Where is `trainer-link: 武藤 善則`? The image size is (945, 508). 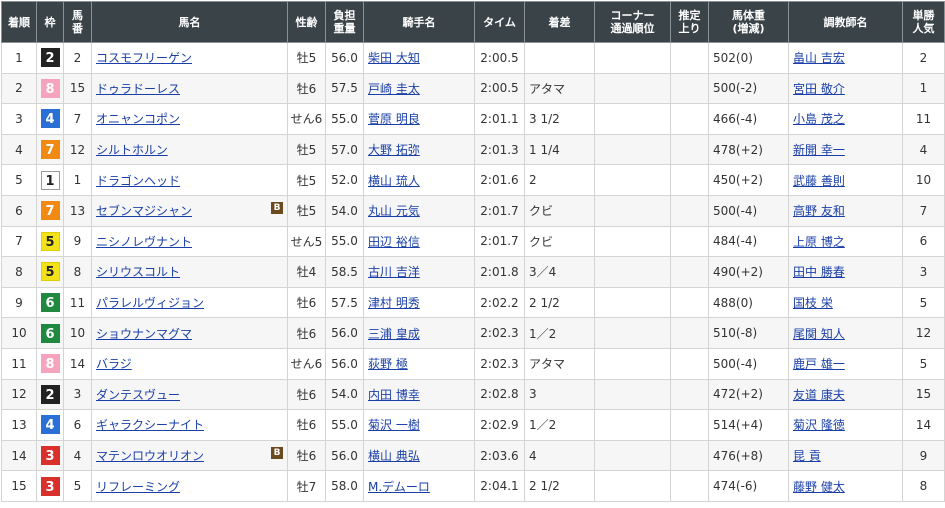 trainer-link: 武藤 善則 is located at coordinates (819, 181).